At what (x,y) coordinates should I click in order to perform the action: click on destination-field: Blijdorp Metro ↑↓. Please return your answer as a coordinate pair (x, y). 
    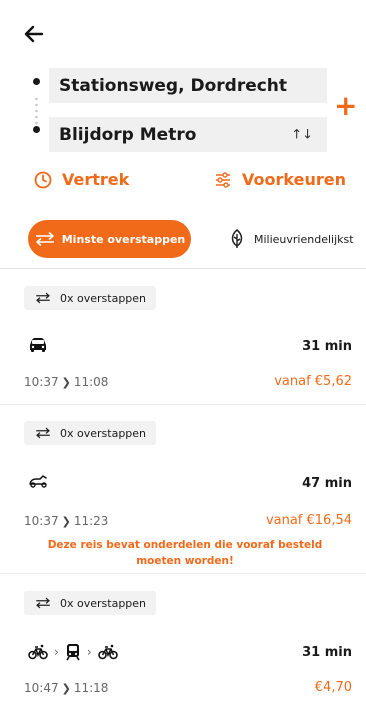
    Looking at the image, I should click on (188, 134).